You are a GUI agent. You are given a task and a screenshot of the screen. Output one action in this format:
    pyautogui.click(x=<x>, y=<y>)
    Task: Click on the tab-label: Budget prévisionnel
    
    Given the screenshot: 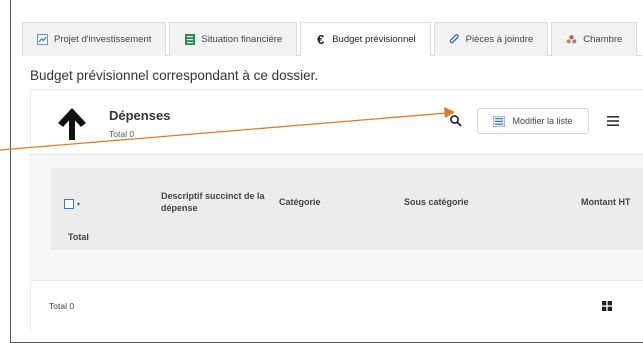 What is the action you would take?
    pyautogui.click(x=374, y=39)
    